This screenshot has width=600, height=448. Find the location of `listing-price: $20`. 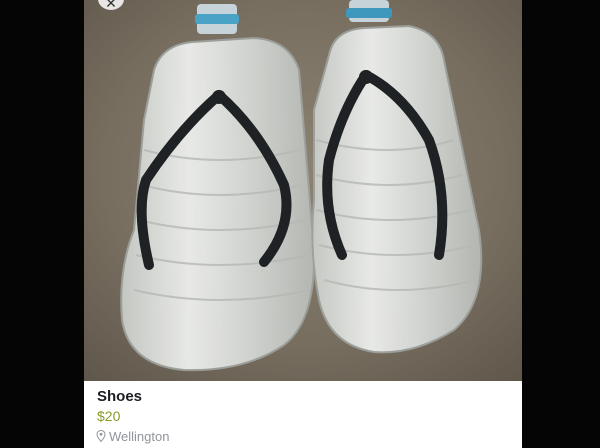

listing-price: $20 is located at coordinates (109, 416).